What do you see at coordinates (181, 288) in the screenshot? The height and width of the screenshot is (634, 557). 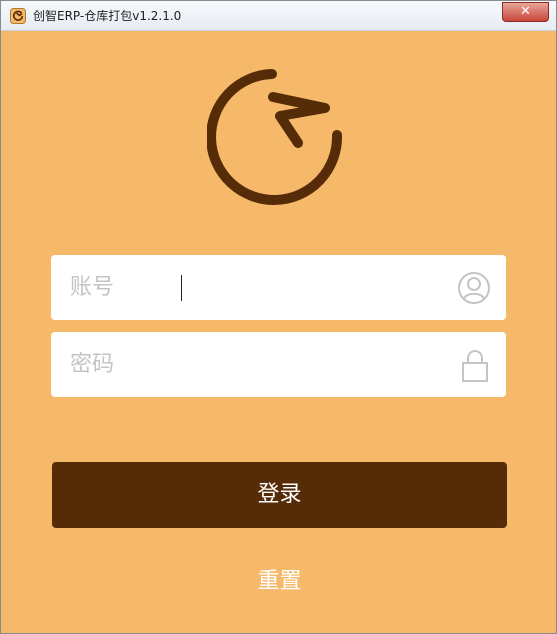 I see `text-caret` at bounding box center [181, 288].